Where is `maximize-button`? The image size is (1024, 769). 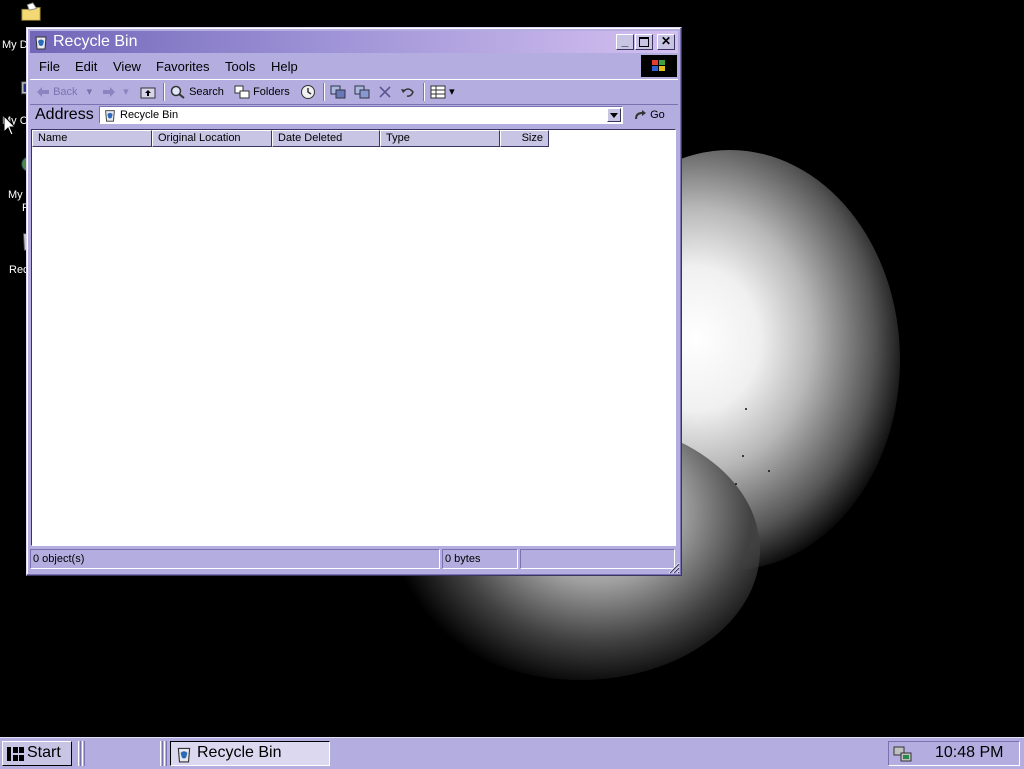 maximize-button is located at coordinates (644, 42).